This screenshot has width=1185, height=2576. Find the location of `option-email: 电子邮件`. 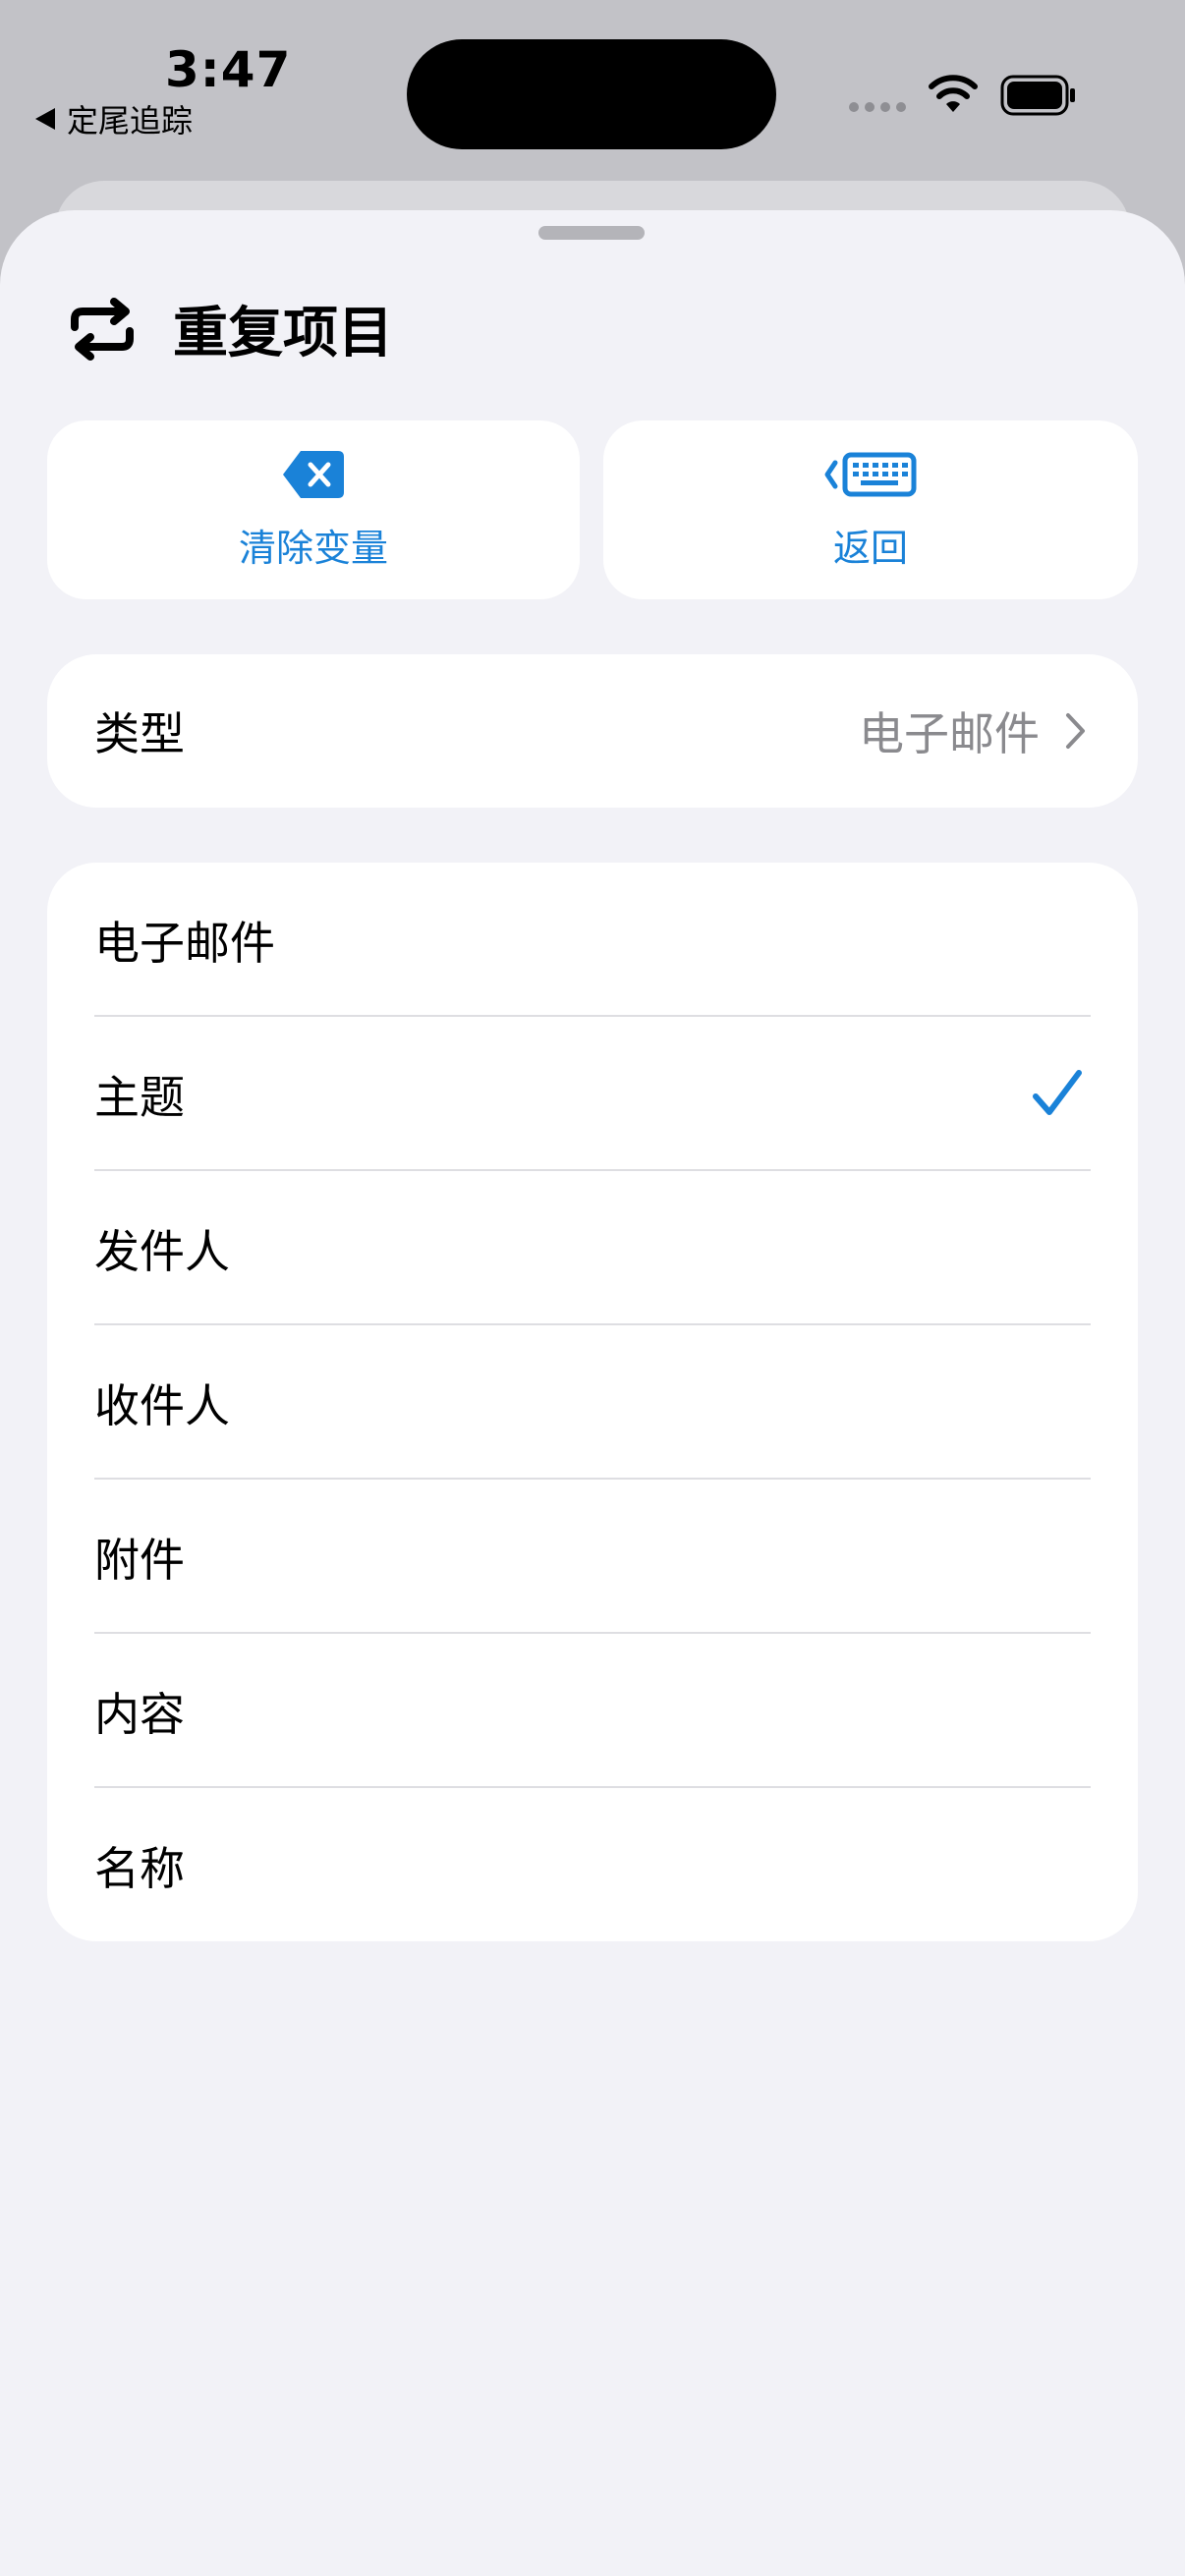

option-email: 电子邮件 is located at coordinates (592, 940).